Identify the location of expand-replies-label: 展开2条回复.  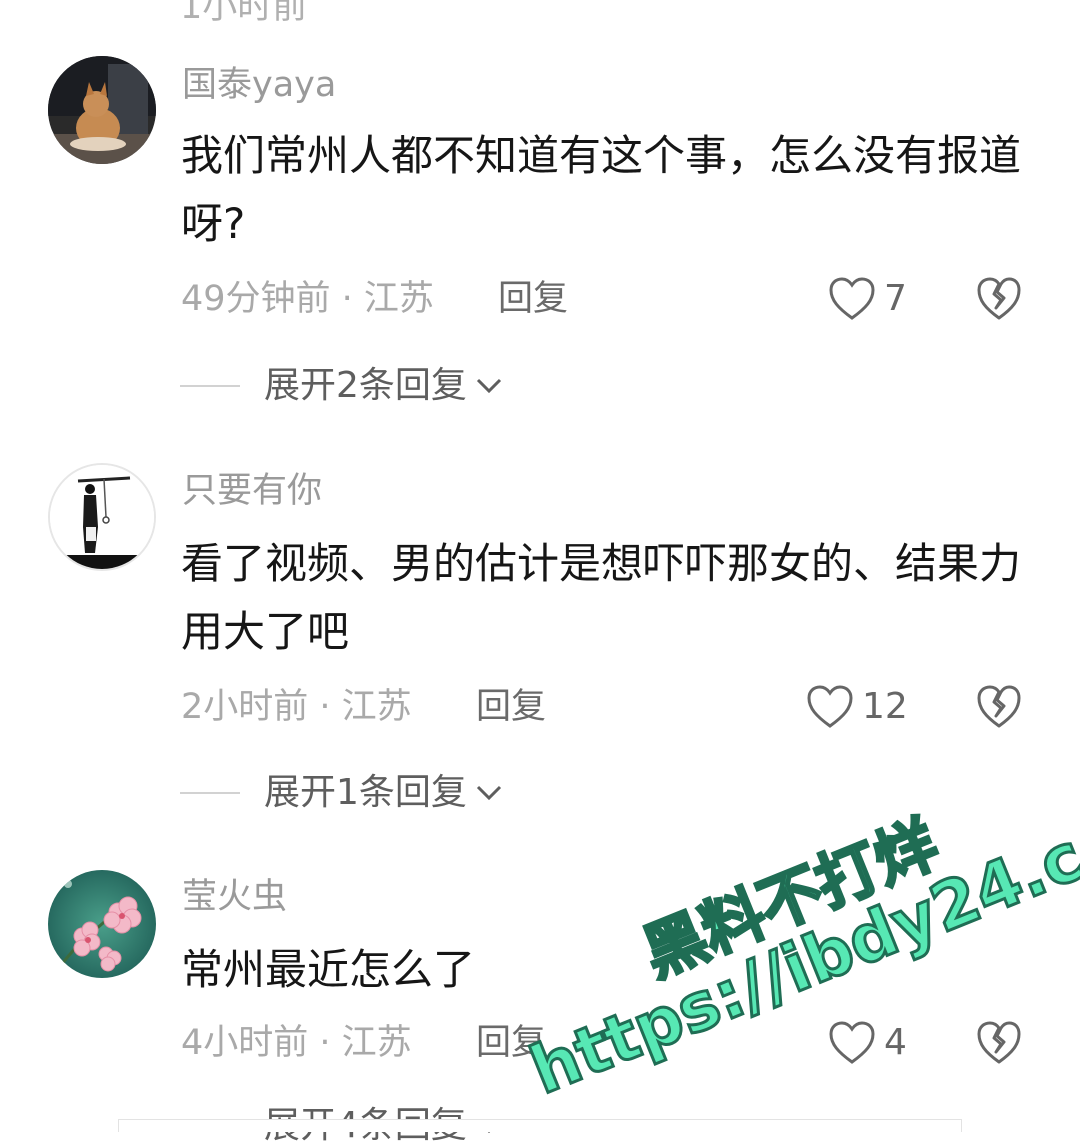
(365, 385).